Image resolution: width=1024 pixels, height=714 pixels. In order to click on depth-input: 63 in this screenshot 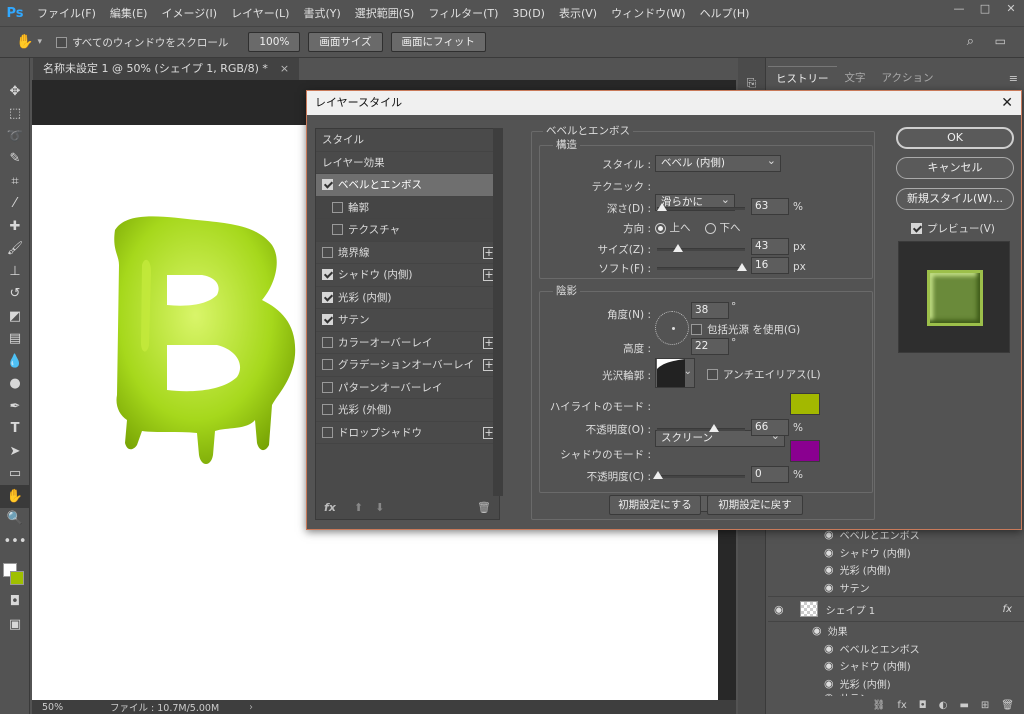, I will do `click(770, 206)`.